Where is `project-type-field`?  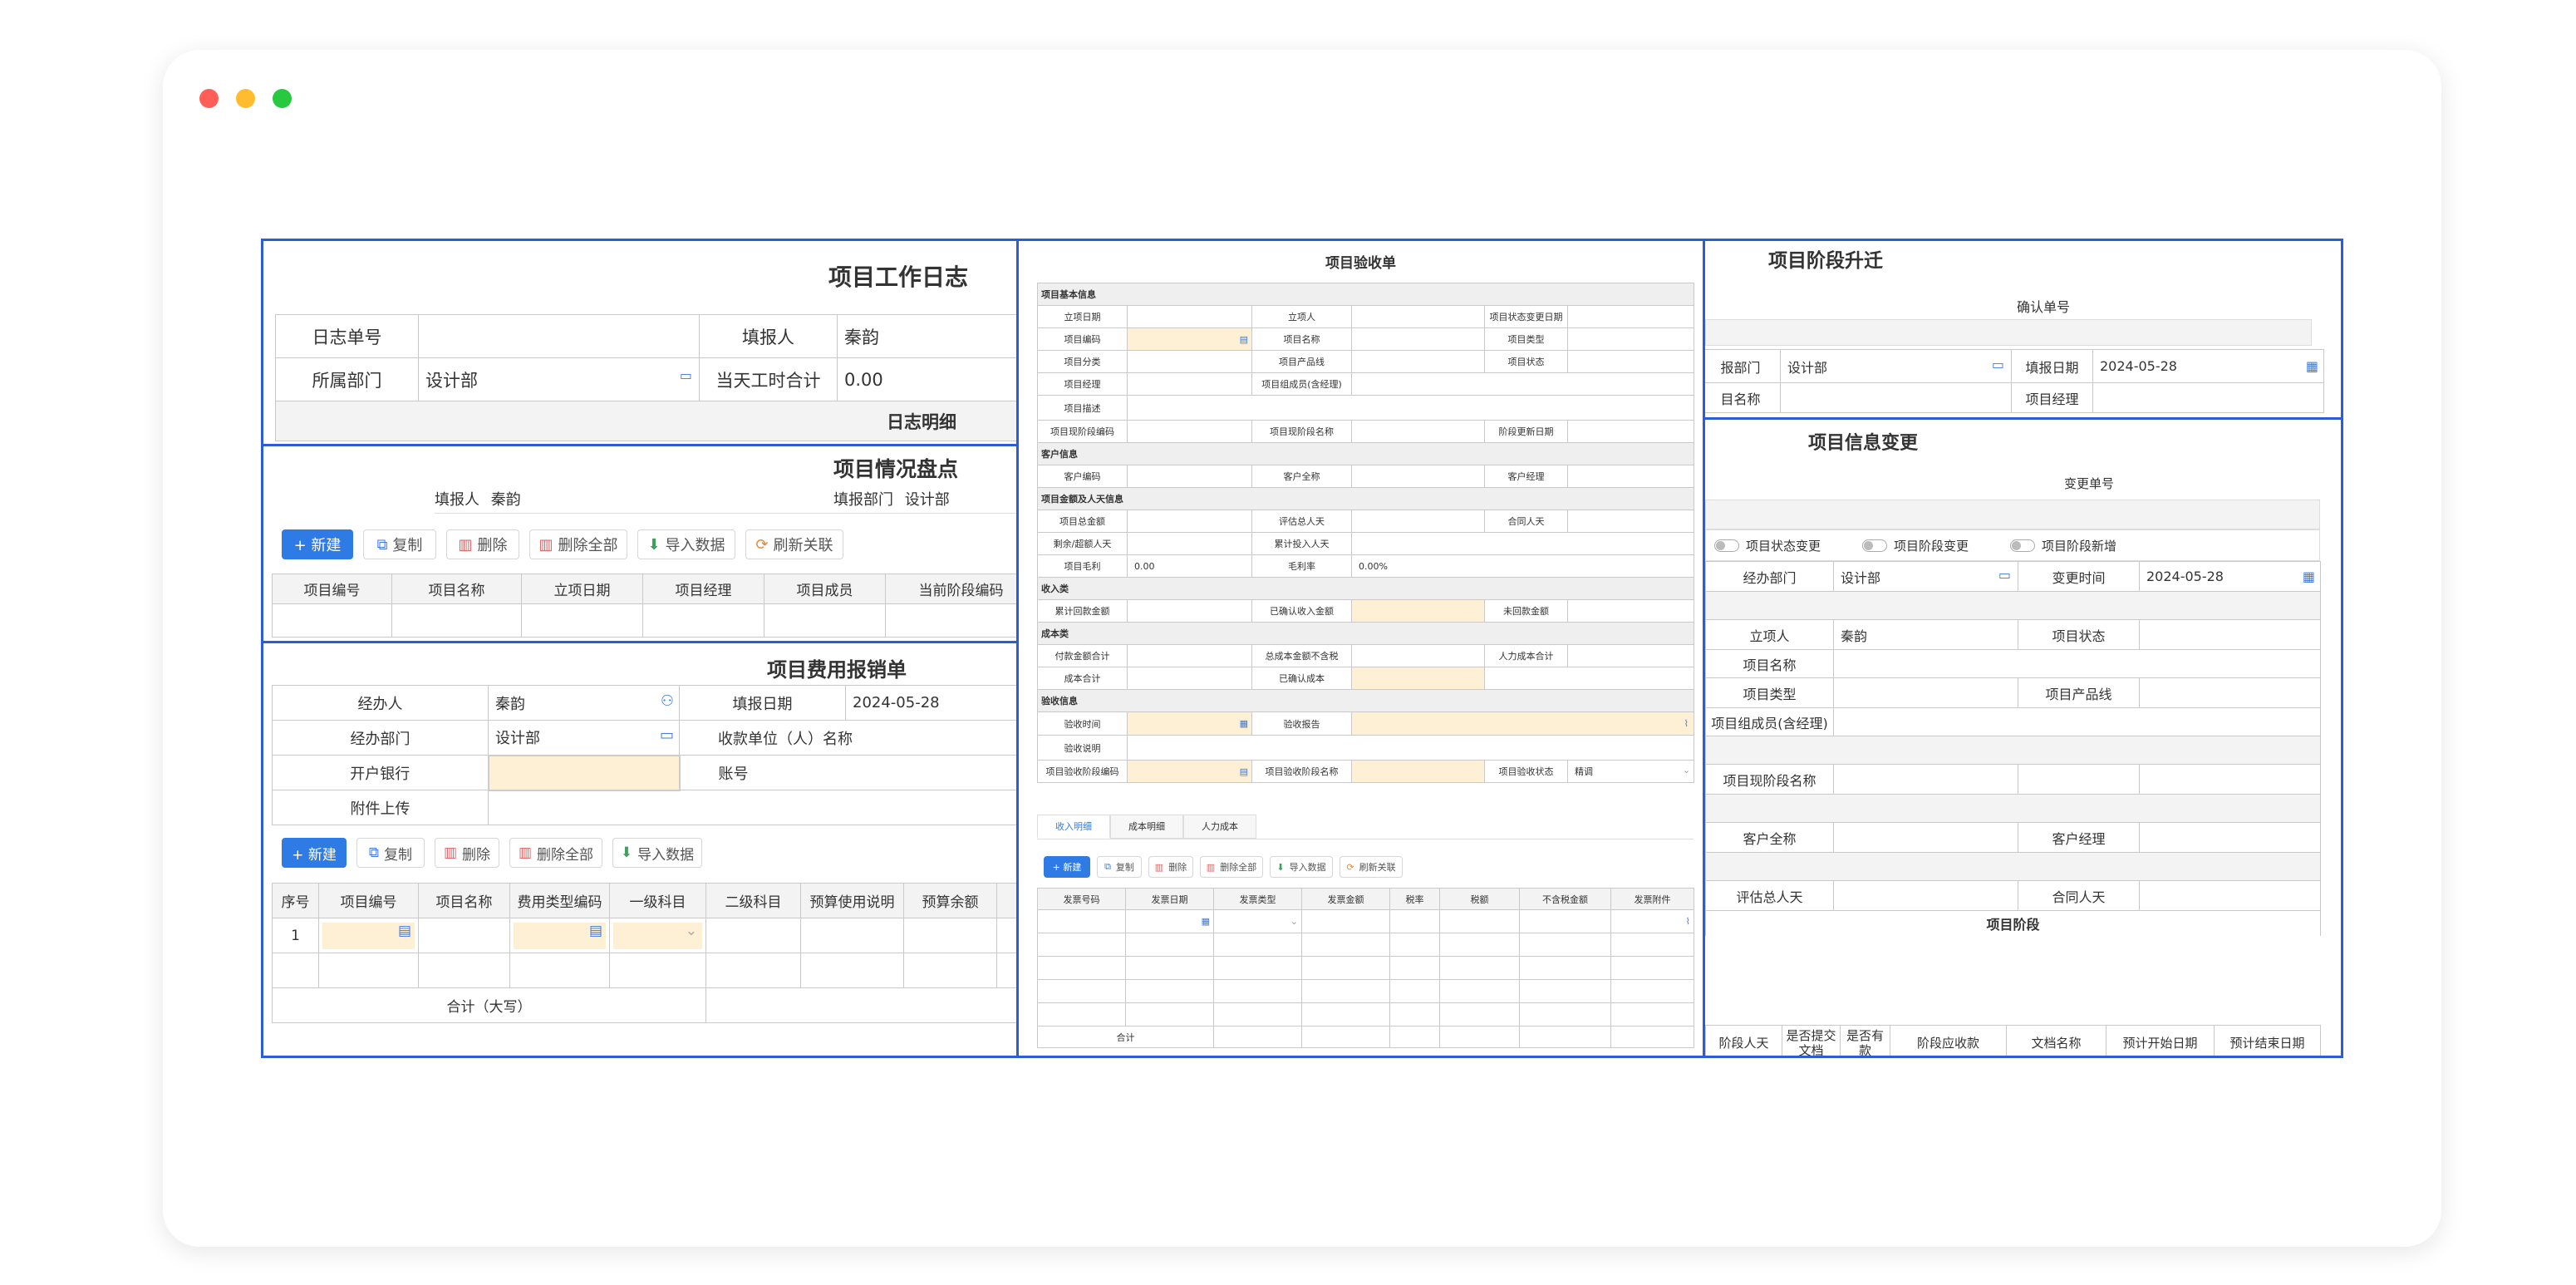 project-type-field is located at coordinates (1925, 692).